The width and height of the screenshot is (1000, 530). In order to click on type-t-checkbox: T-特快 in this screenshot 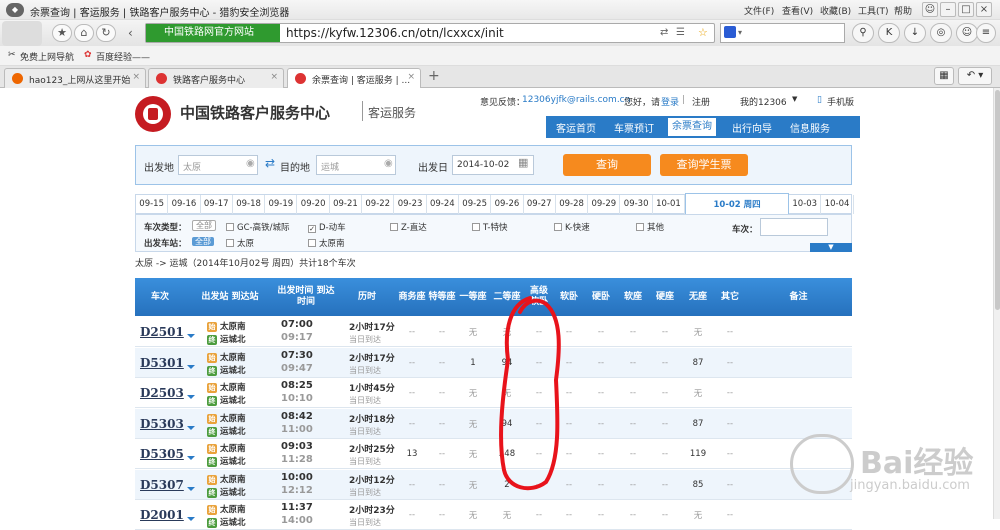, I will do `click(489, 227)`.